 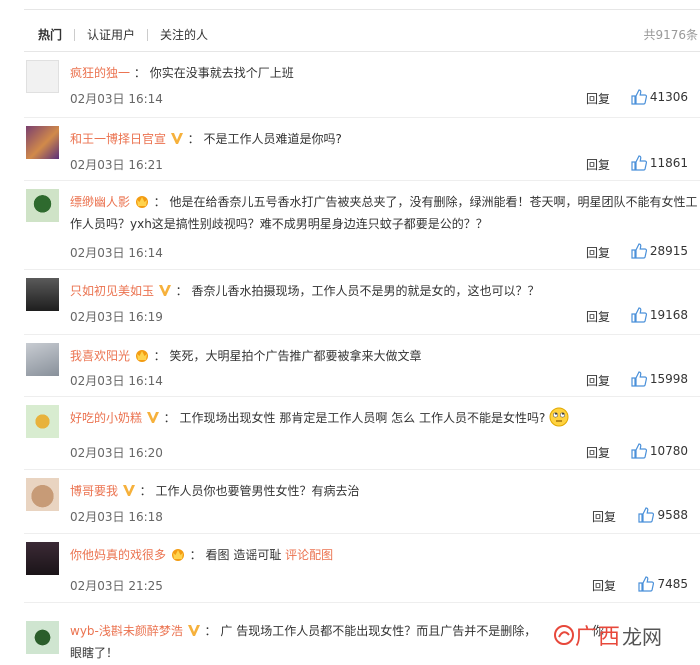 What do you see at coordinates (94, 653) in the screenshot?
I see `comment-text-continued: 眼瞎了！` at bounding box center [94, 653].